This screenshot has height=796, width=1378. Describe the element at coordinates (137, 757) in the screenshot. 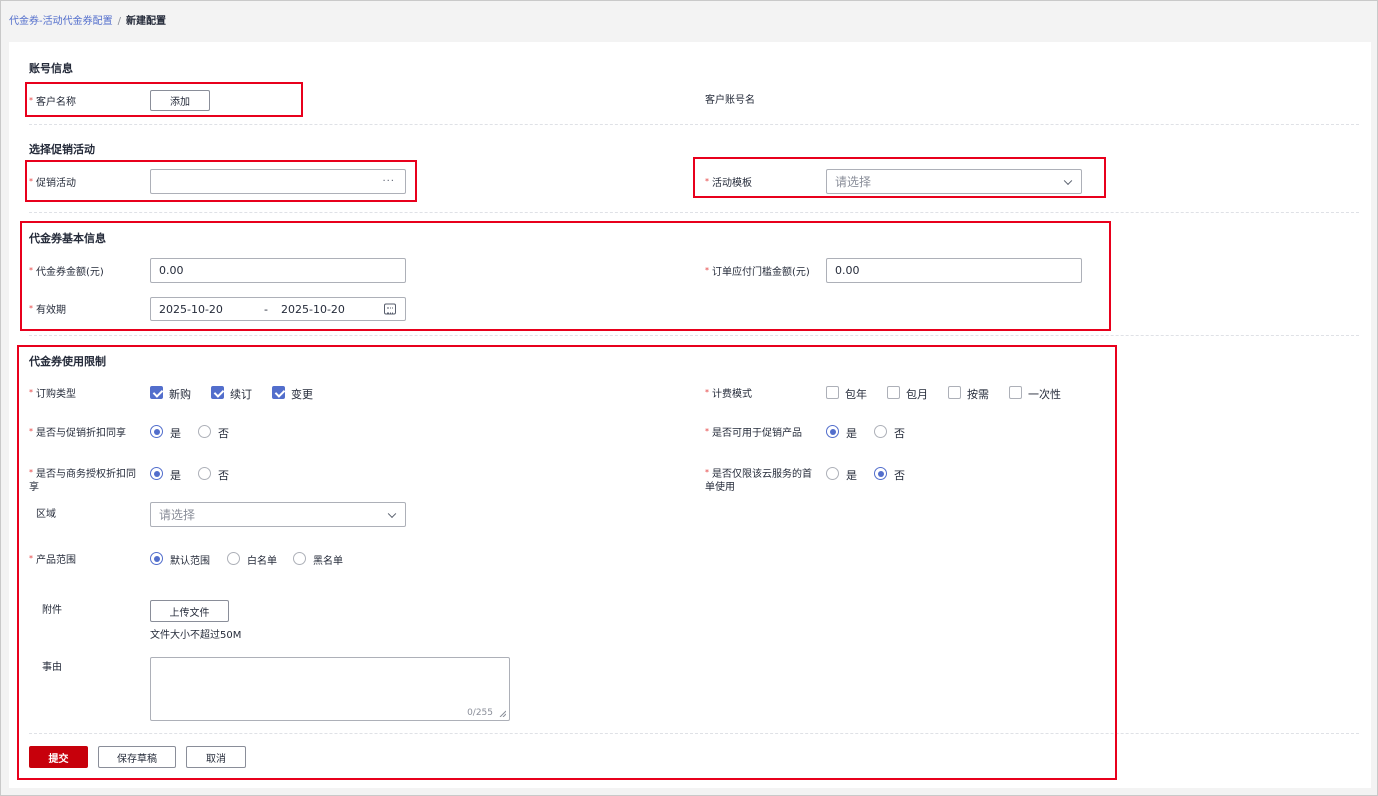

I see `save-draft-button: 保存草稿` at that location.